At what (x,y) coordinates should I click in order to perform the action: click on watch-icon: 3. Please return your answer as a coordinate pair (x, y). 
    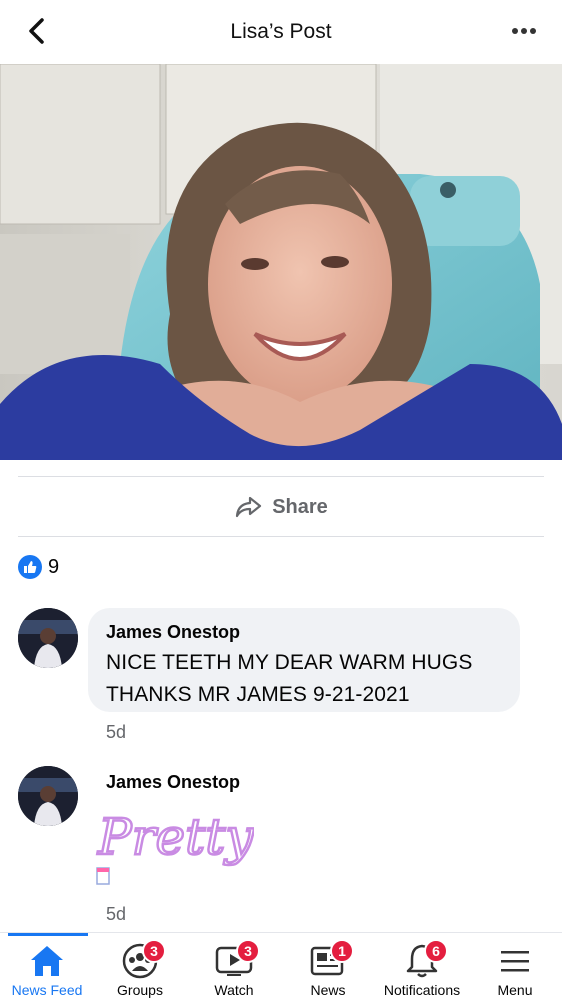
    Looking at the image, I should click on (237, 960).